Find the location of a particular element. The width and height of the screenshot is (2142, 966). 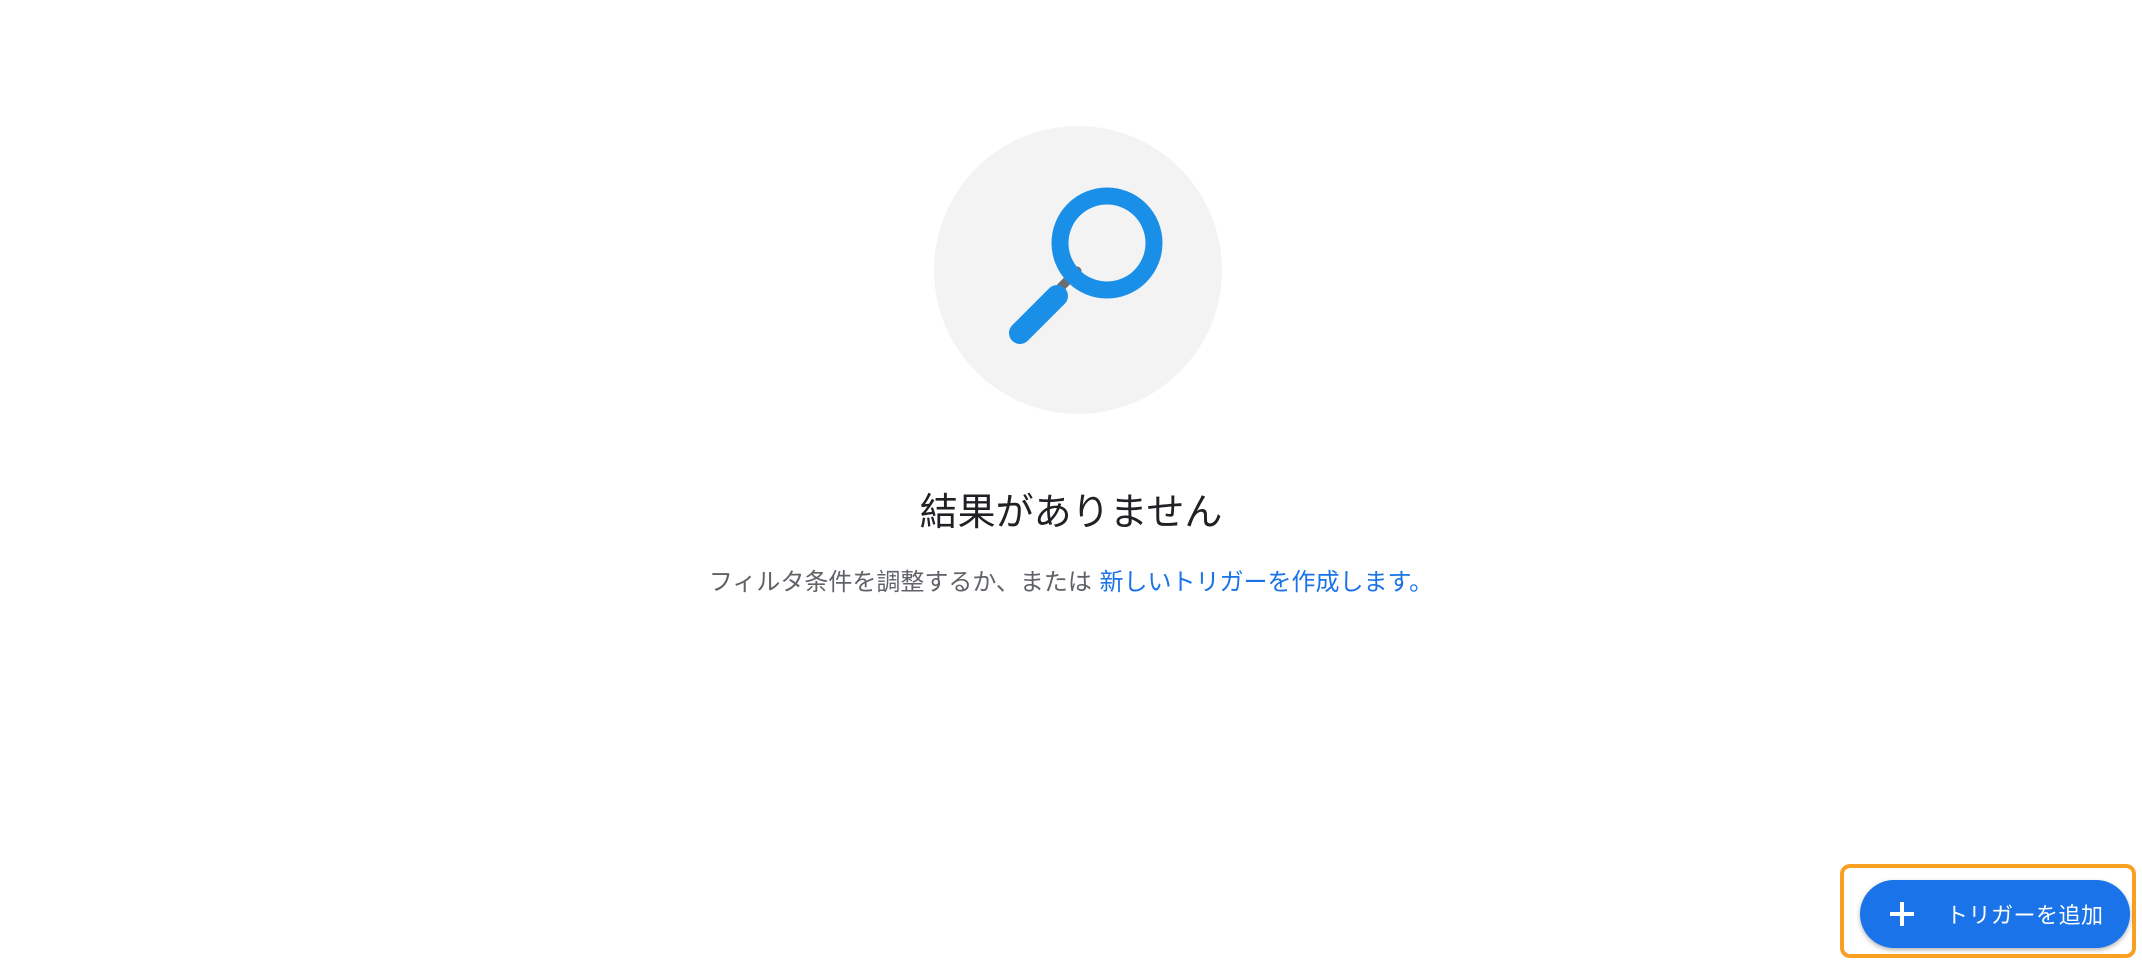

description-period: 。 is located at coordinates (1421, 582).